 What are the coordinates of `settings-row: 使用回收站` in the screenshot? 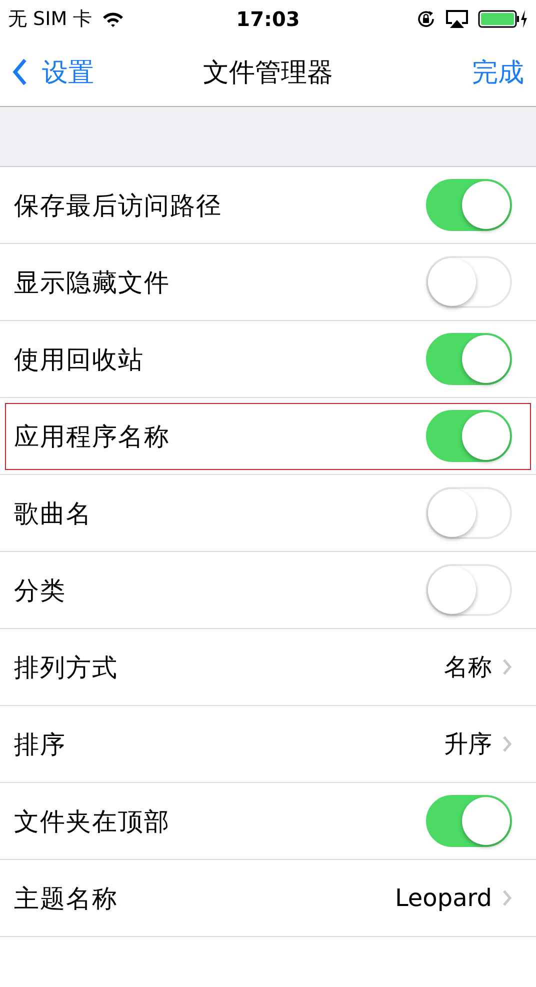 It's located at (268, 359).